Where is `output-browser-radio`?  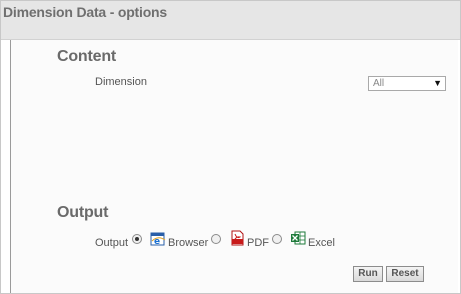
output-browser-radio is located at coordinates (137, 239).